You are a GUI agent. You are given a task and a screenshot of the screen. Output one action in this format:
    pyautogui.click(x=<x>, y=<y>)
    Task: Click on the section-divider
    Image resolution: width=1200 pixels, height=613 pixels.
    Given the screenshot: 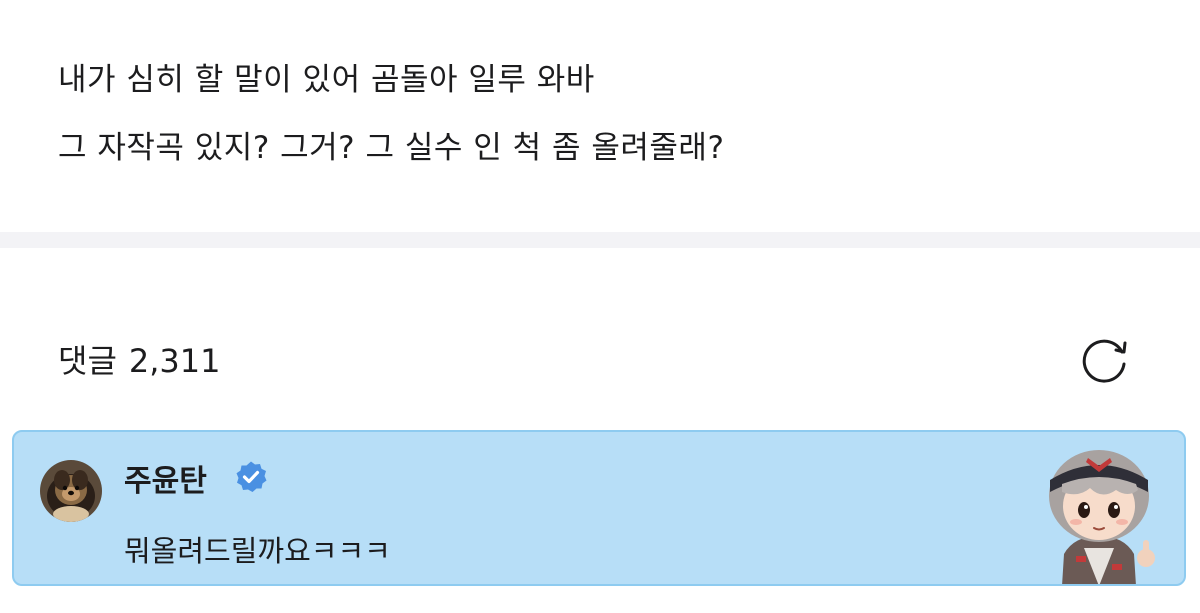 What is the action you would take?
    pyautogui.click(x=600, y=240)
    